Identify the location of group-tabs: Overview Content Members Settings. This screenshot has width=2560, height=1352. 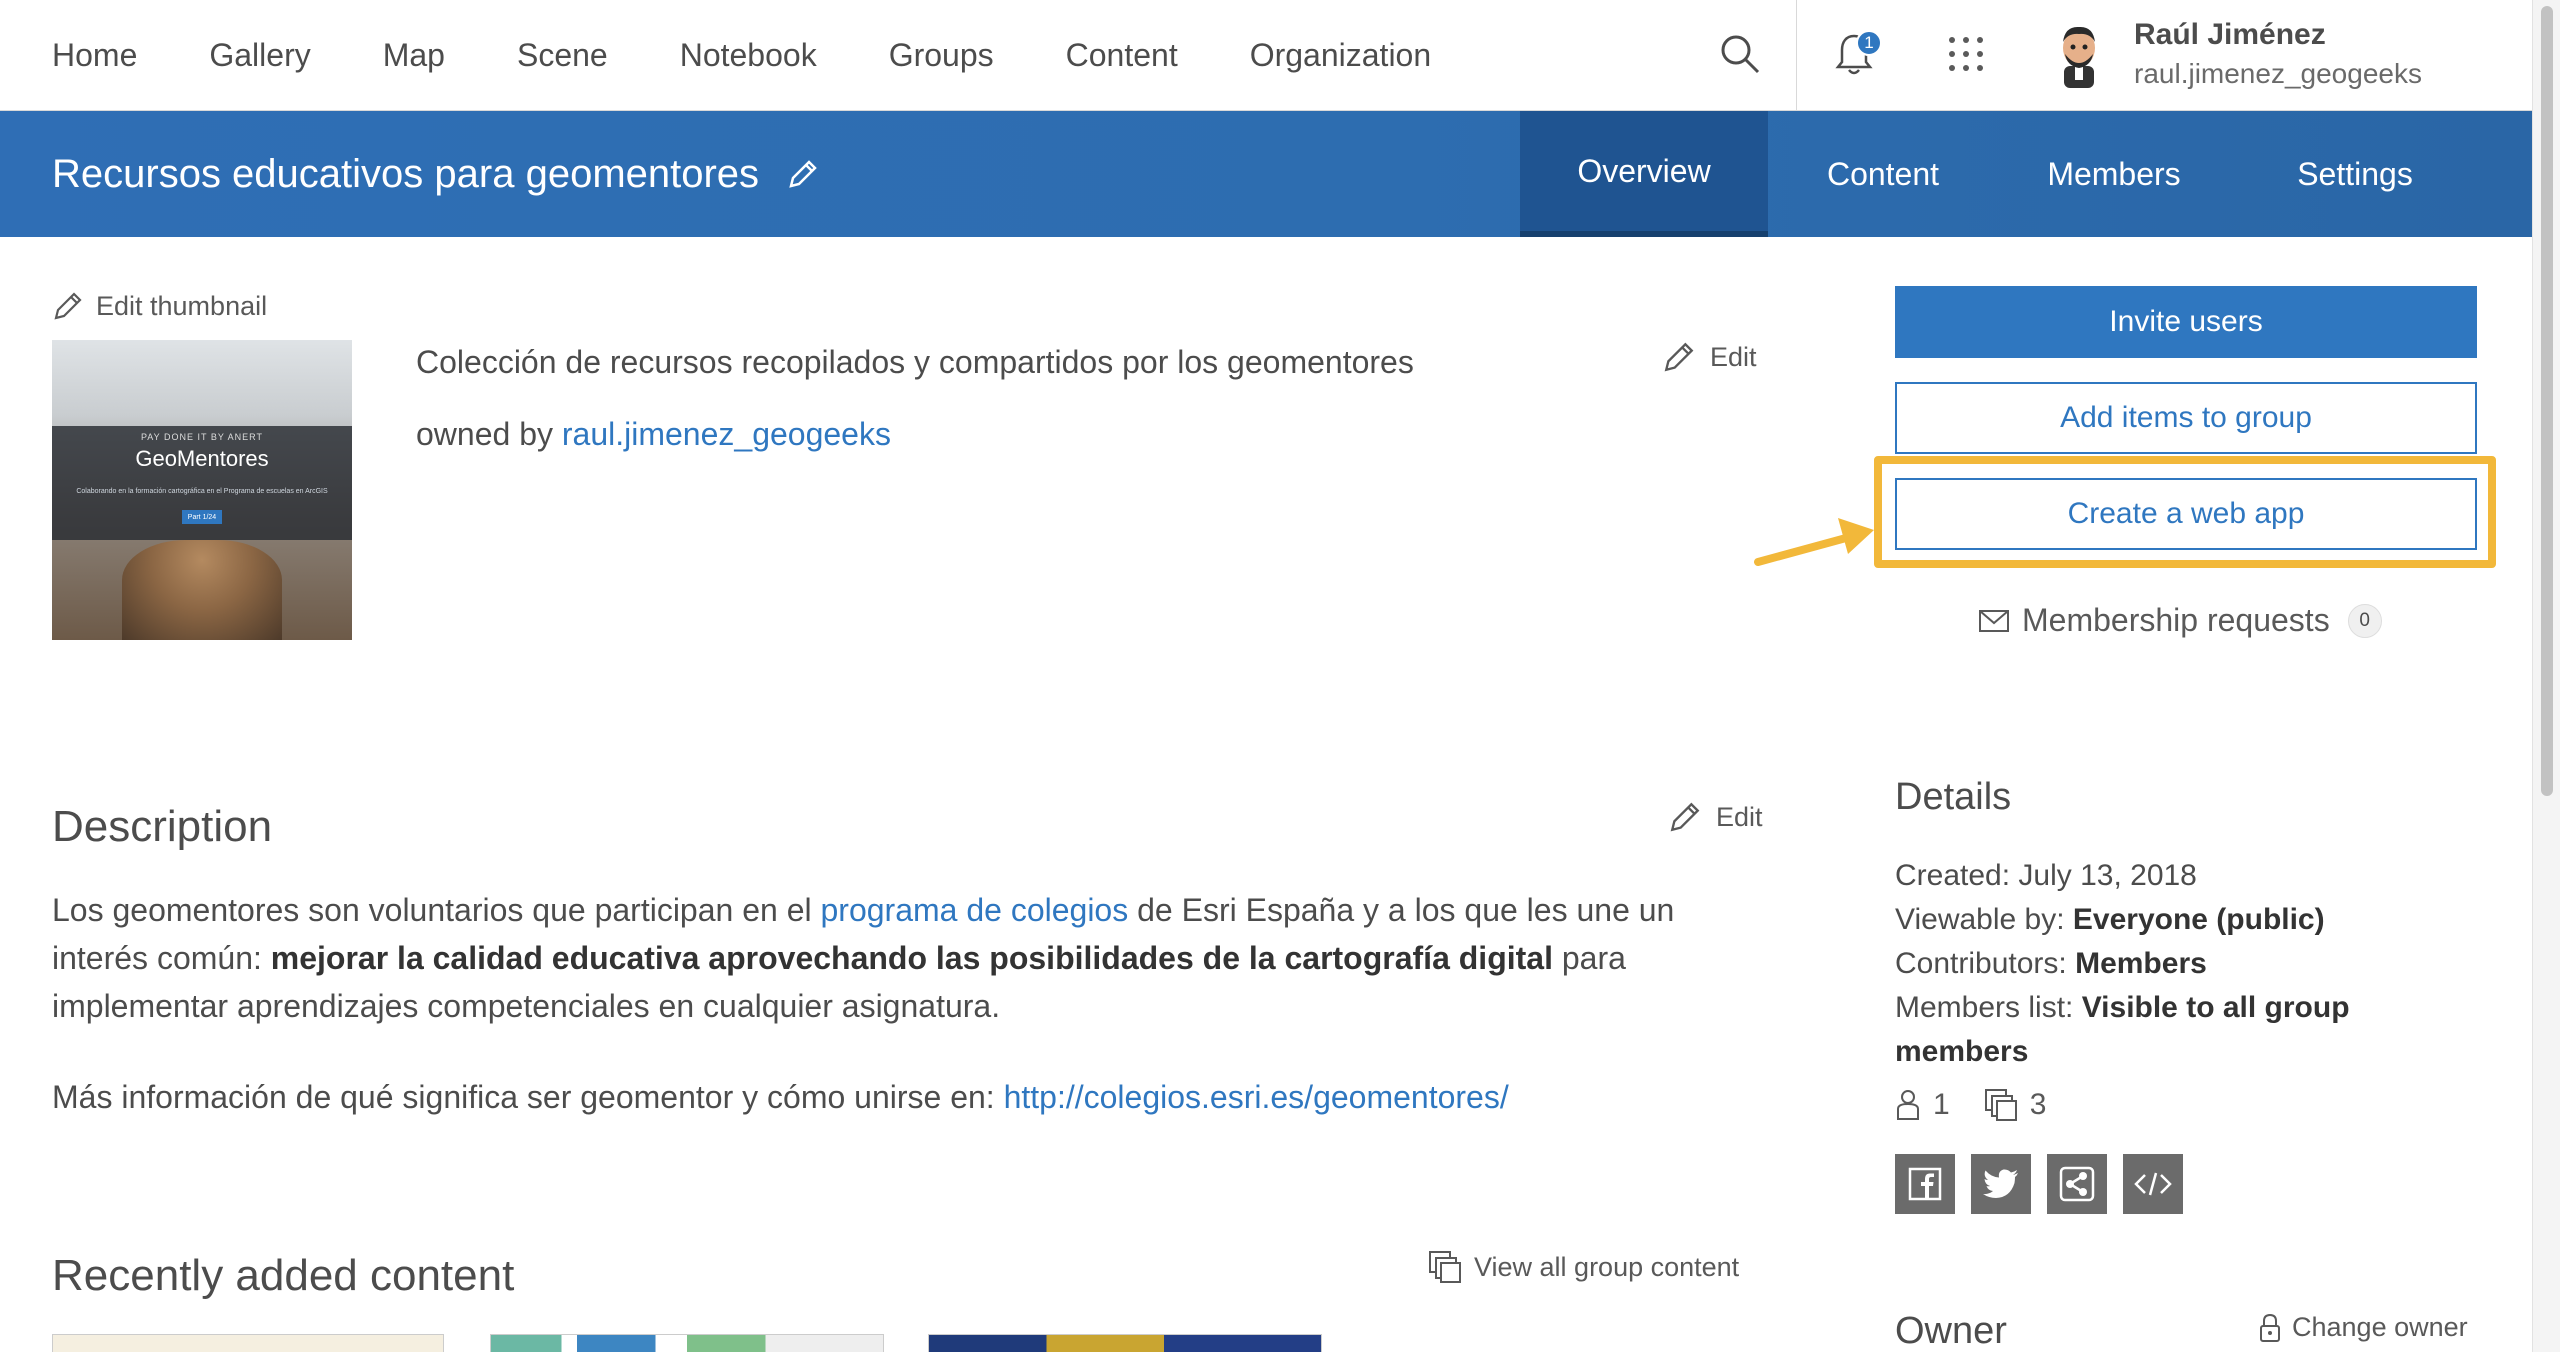
(2000, 174).